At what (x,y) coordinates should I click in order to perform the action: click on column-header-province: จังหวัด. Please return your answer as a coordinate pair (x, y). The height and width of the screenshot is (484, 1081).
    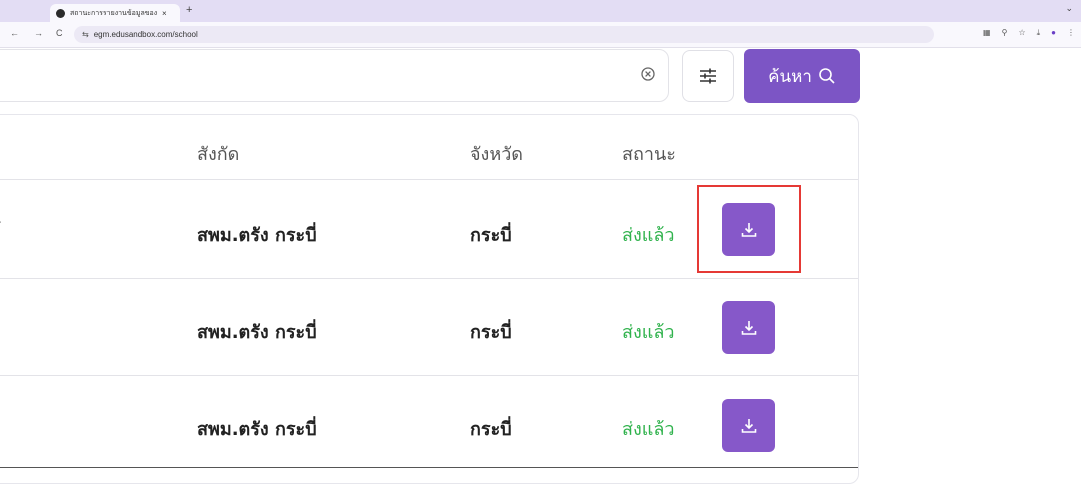
    Looking at the image, I should click on (496, 154).